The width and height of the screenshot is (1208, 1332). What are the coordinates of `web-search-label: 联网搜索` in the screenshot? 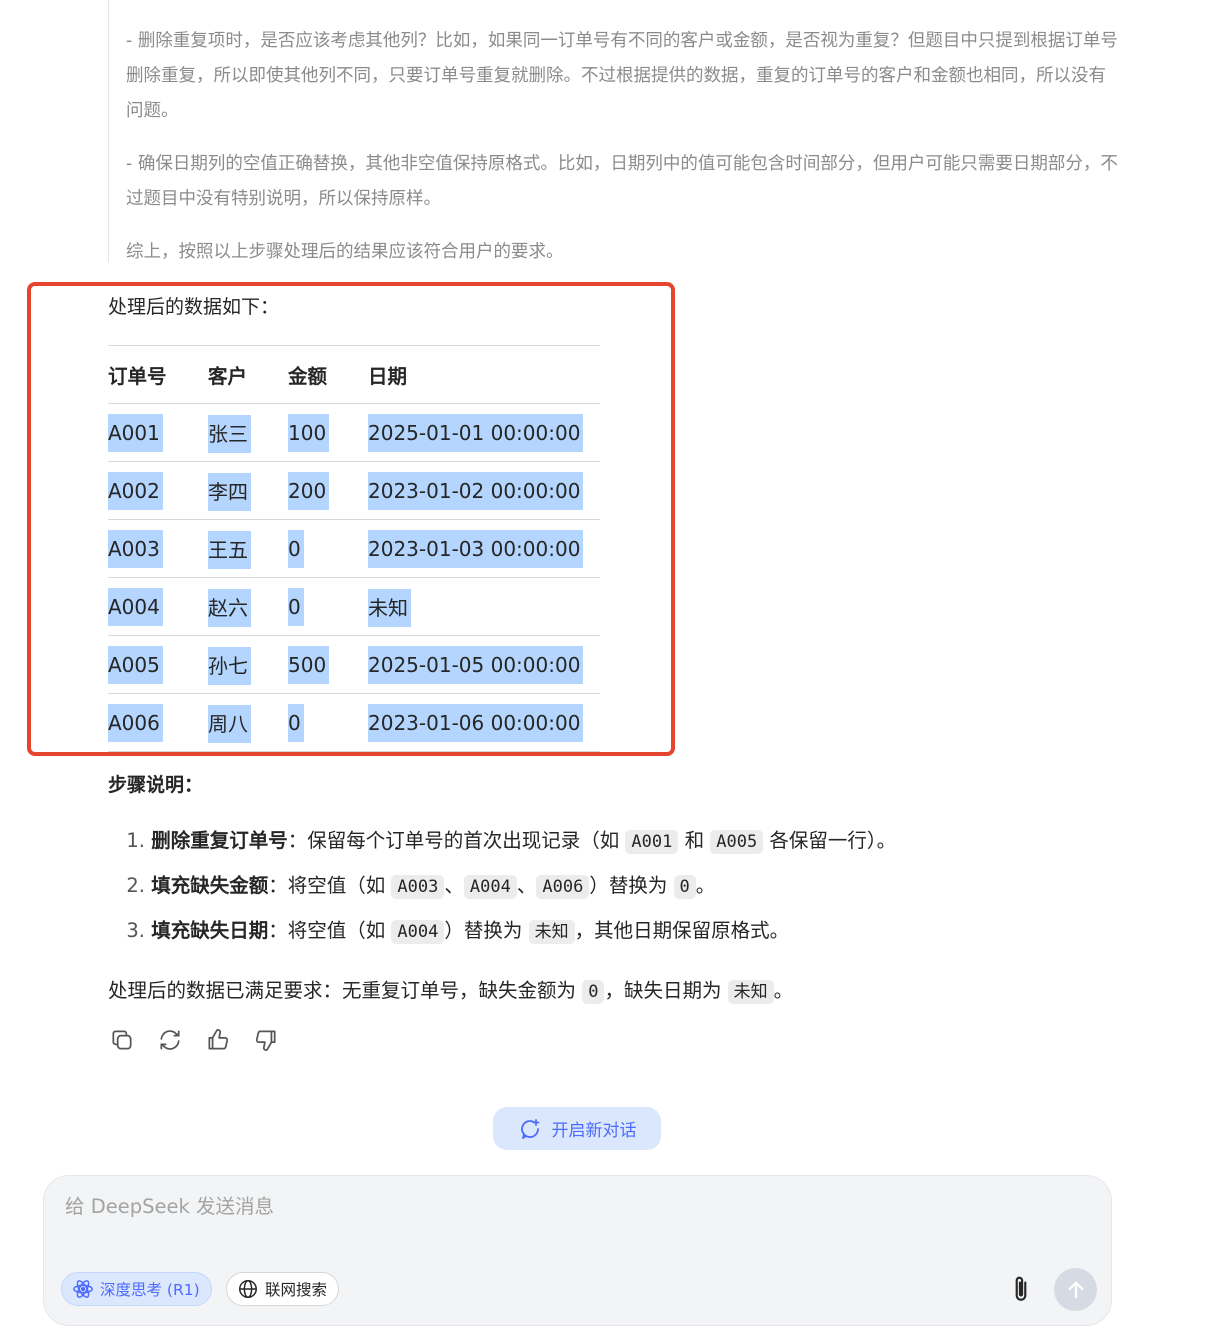 It's located at (296, 1290).